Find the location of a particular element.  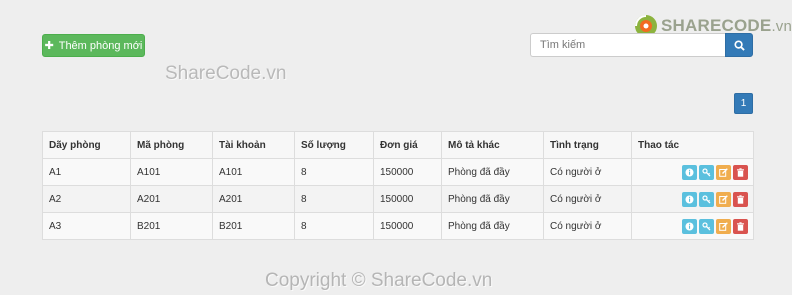

header-don-gia: Đơn giá is located at coordinates (407, 145).